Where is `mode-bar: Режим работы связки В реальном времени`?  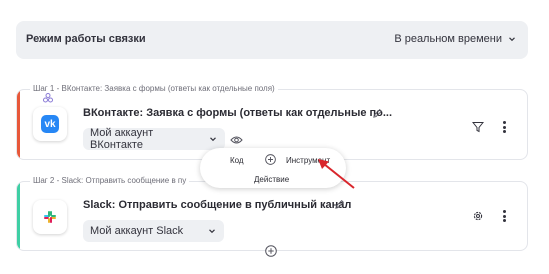
mode-bar: Режим работы связки В реальном времени is located at coordinates (272, 40).